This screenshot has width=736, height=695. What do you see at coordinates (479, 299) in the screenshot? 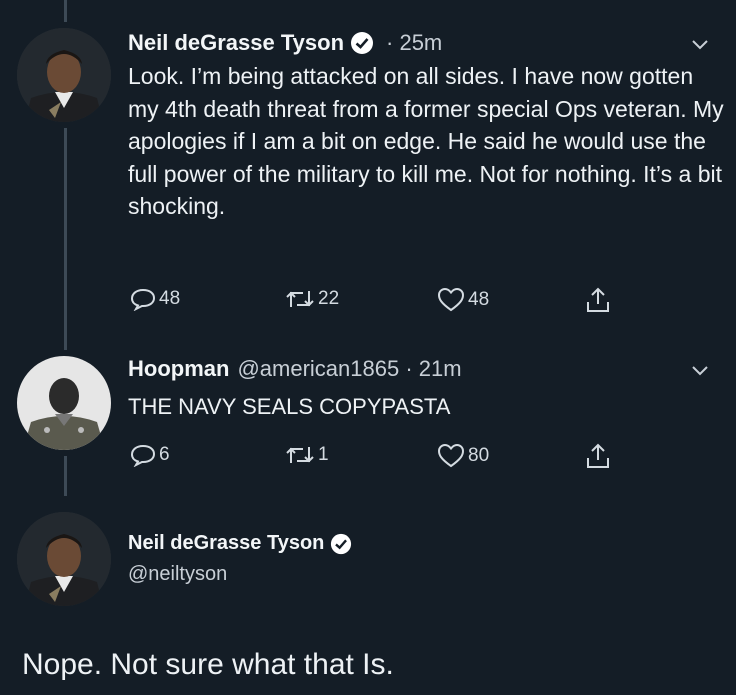
I see `like-count: 48` at bounding box center [479, 299].